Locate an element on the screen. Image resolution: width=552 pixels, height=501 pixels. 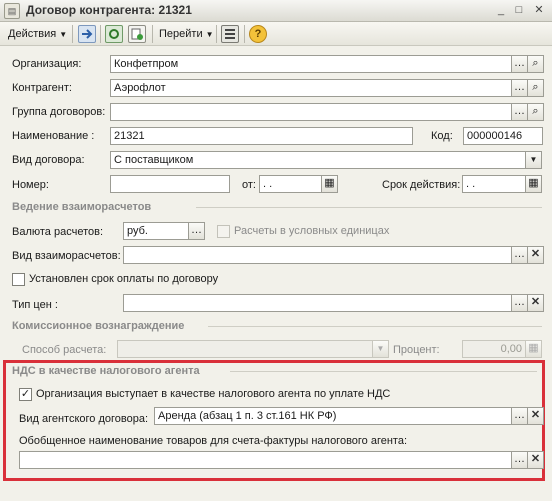
currency-field: руб. is located at coordinates (156, 231).